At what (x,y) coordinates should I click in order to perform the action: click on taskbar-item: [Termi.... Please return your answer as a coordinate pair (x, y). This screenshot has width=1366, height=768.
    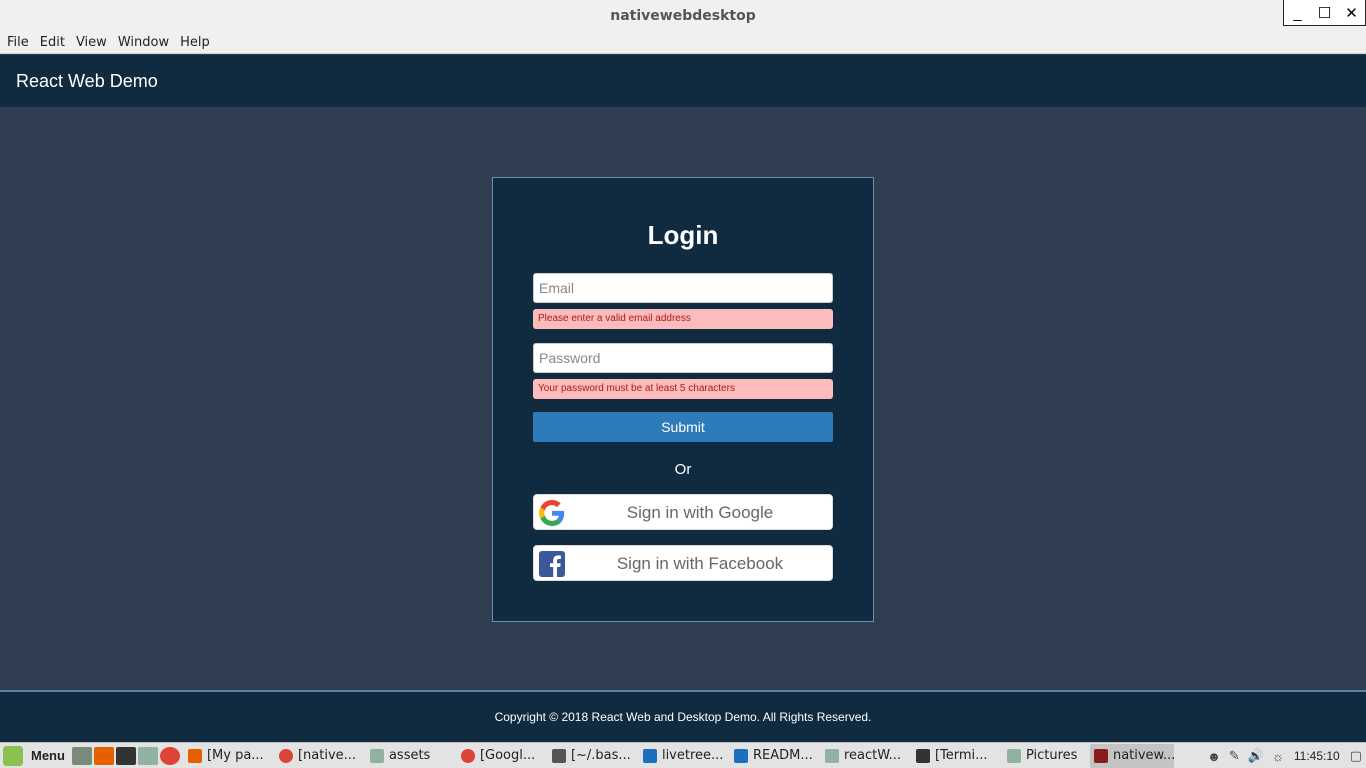
    Looking at the image, I should click on (956, 756).